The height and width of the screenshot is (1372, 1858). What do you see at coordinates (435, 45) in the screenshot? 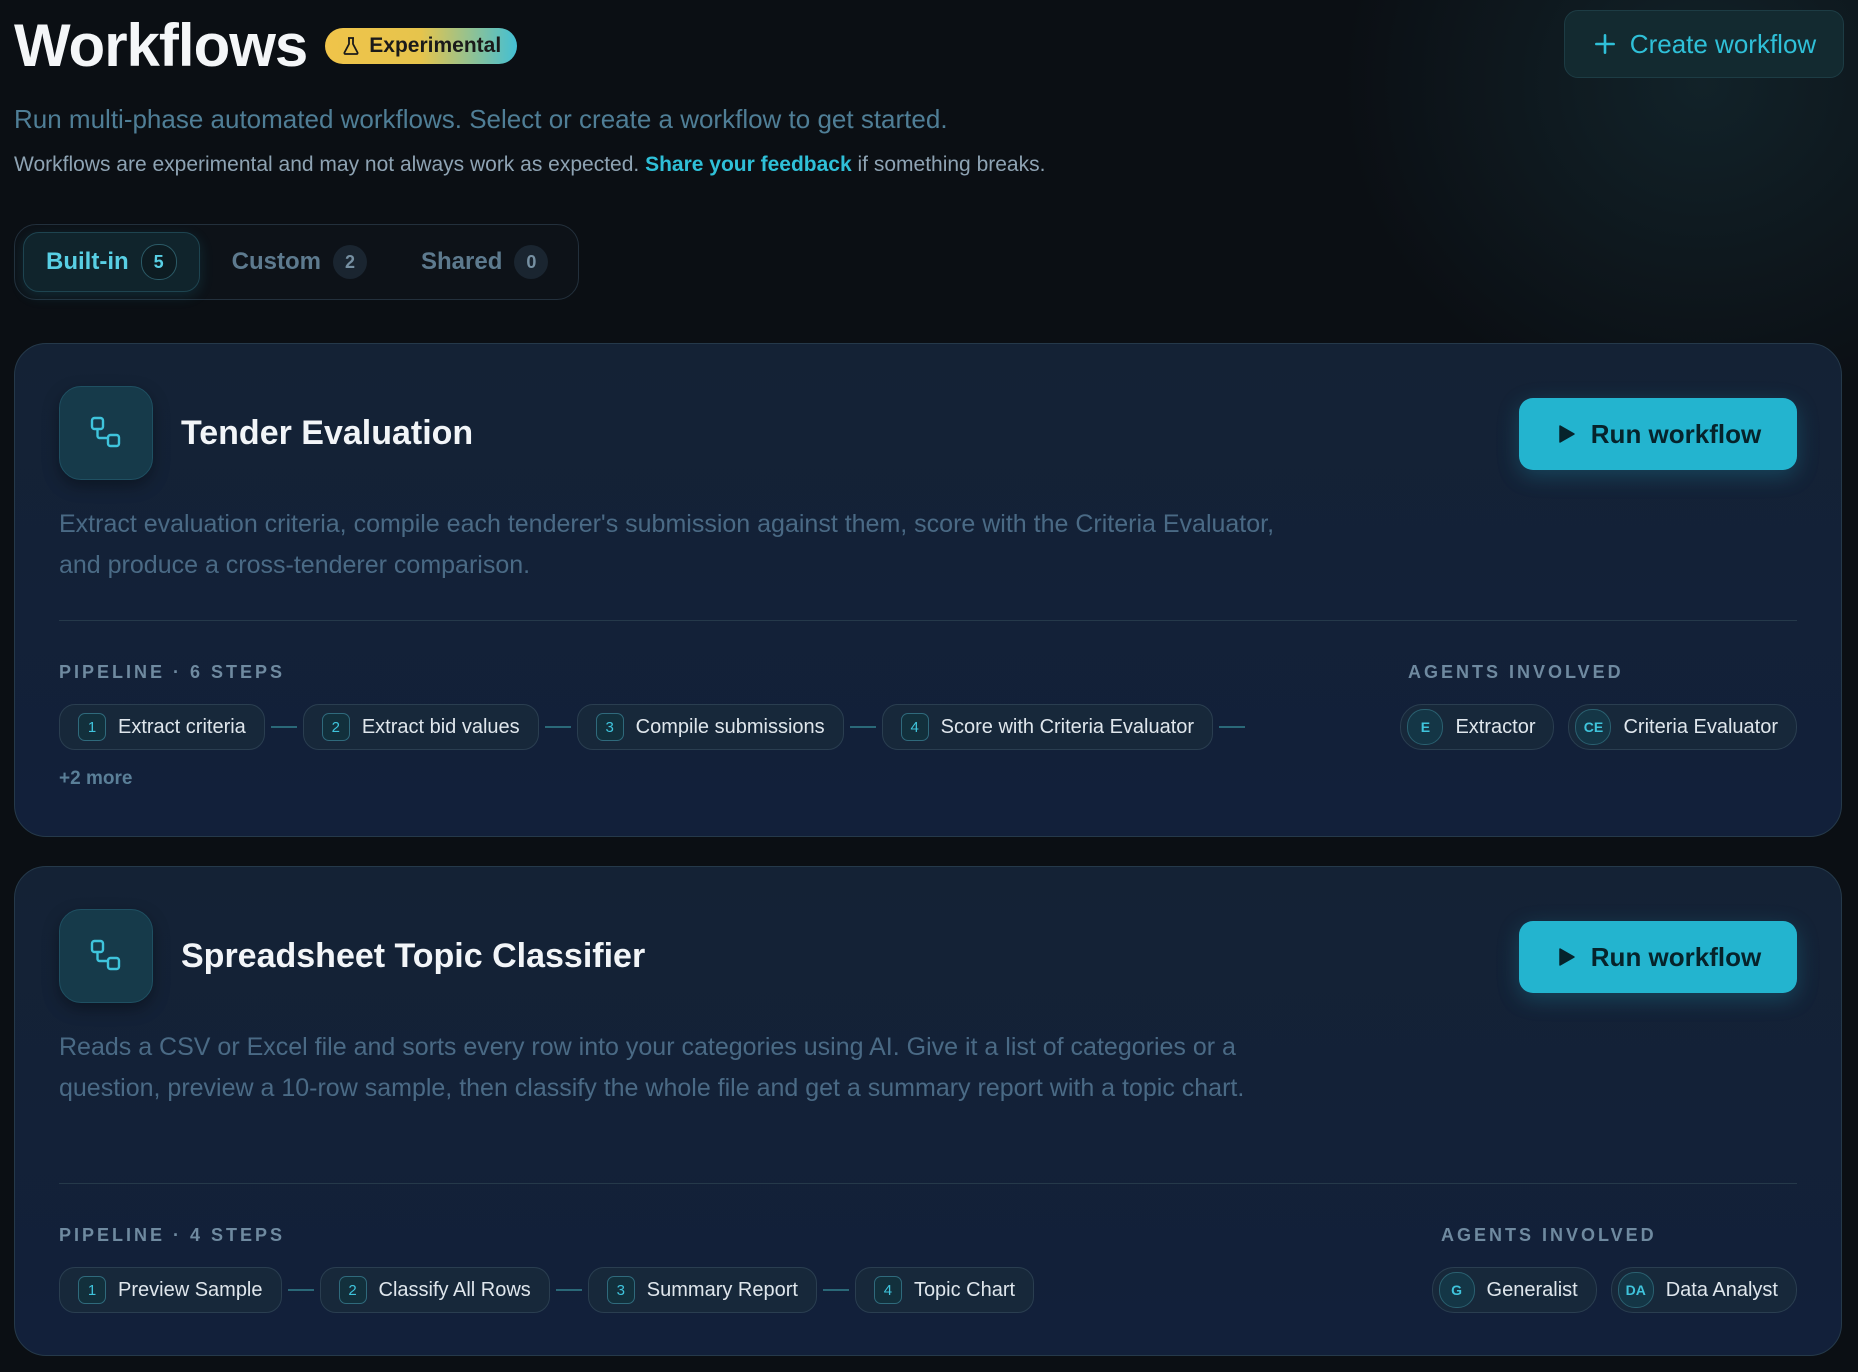
I see `badge-label: Experimental` at bounding box center [435, 45].